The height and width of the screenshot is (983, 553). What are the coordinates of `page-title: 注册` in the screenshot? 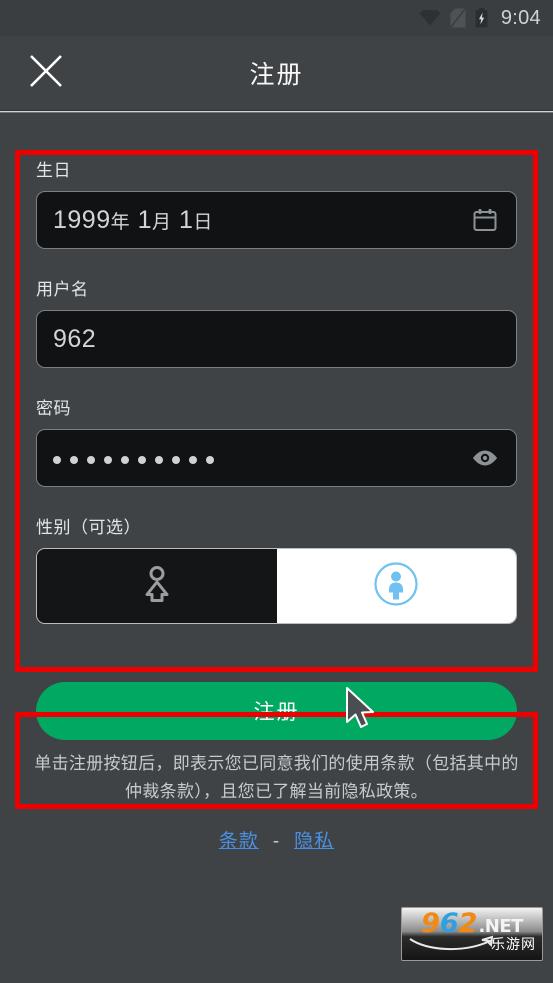 It's located at (276, 75).